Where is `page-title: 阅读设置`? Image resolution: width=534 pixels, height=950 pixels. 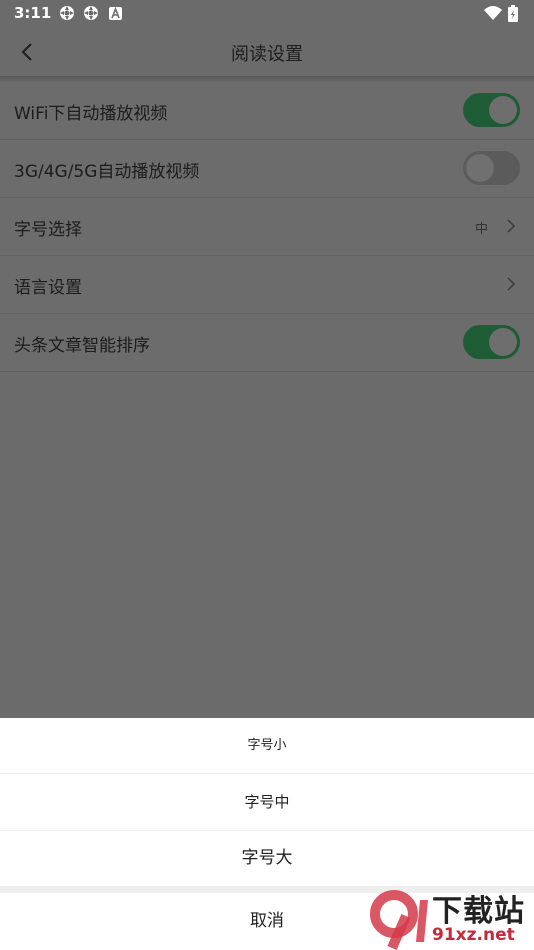 page-title: 阅读设置 is located at coordinates (267, 54).